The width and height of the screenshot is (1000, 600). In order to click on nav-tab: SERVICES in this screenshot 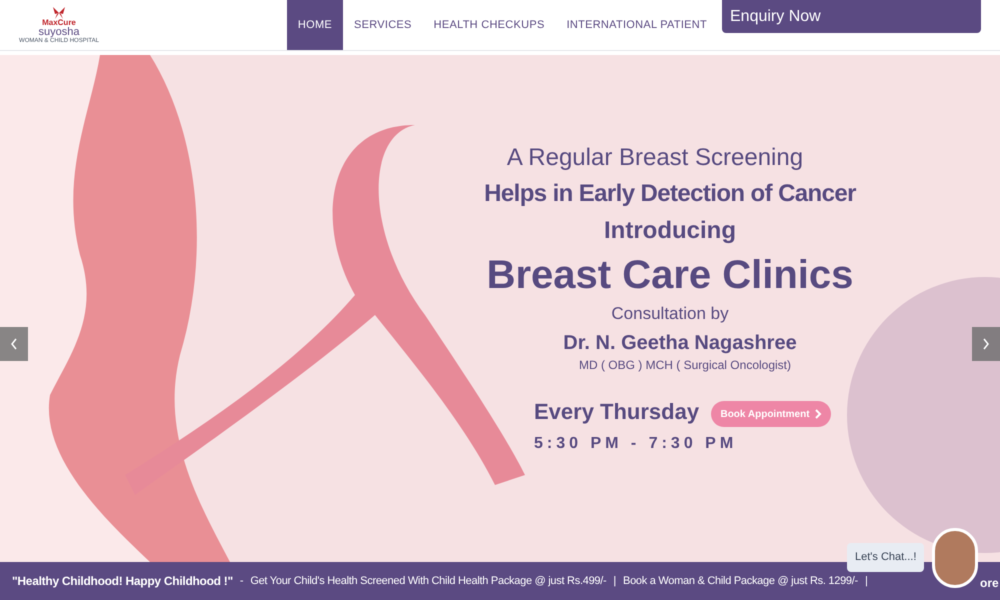, I will do `click(383, 25)`.